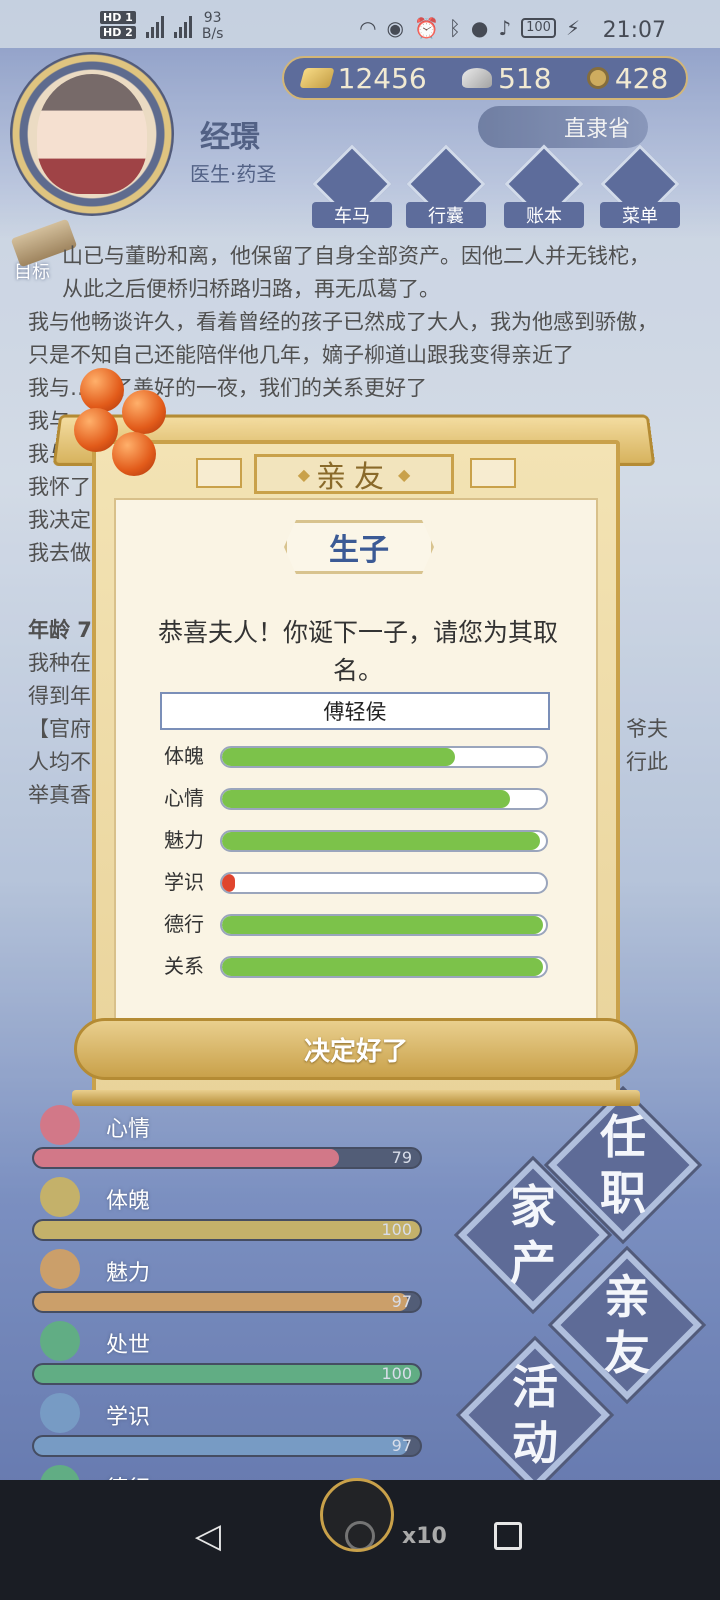 The image size is (720, 1600). I want to click on attribute-label: 魅力, so click(184, 840).